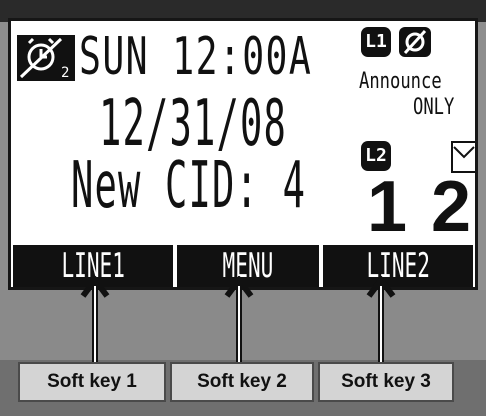 The image size is (486, 416). What do you see at coordinates (242, 382) in the screenshot?
I see `soft-key-2-button: Soft key 2` at bounding box center [242, 382].